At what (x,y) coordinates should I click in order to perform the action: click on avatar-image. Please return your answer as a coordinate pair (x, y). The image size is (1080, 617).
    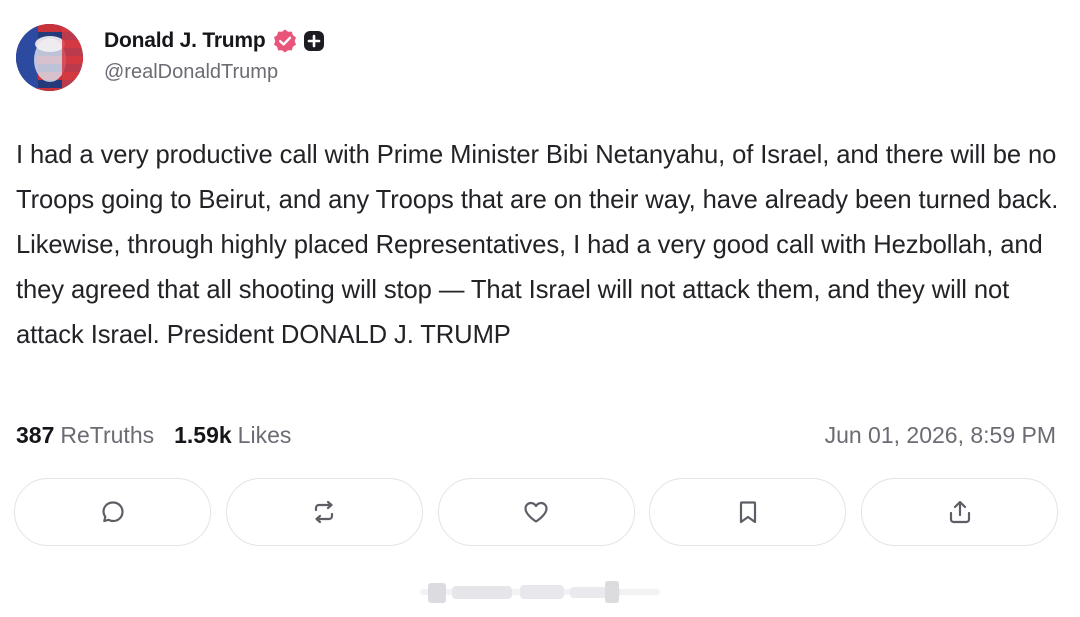
    Looking at the image, I should click on (49, 57).